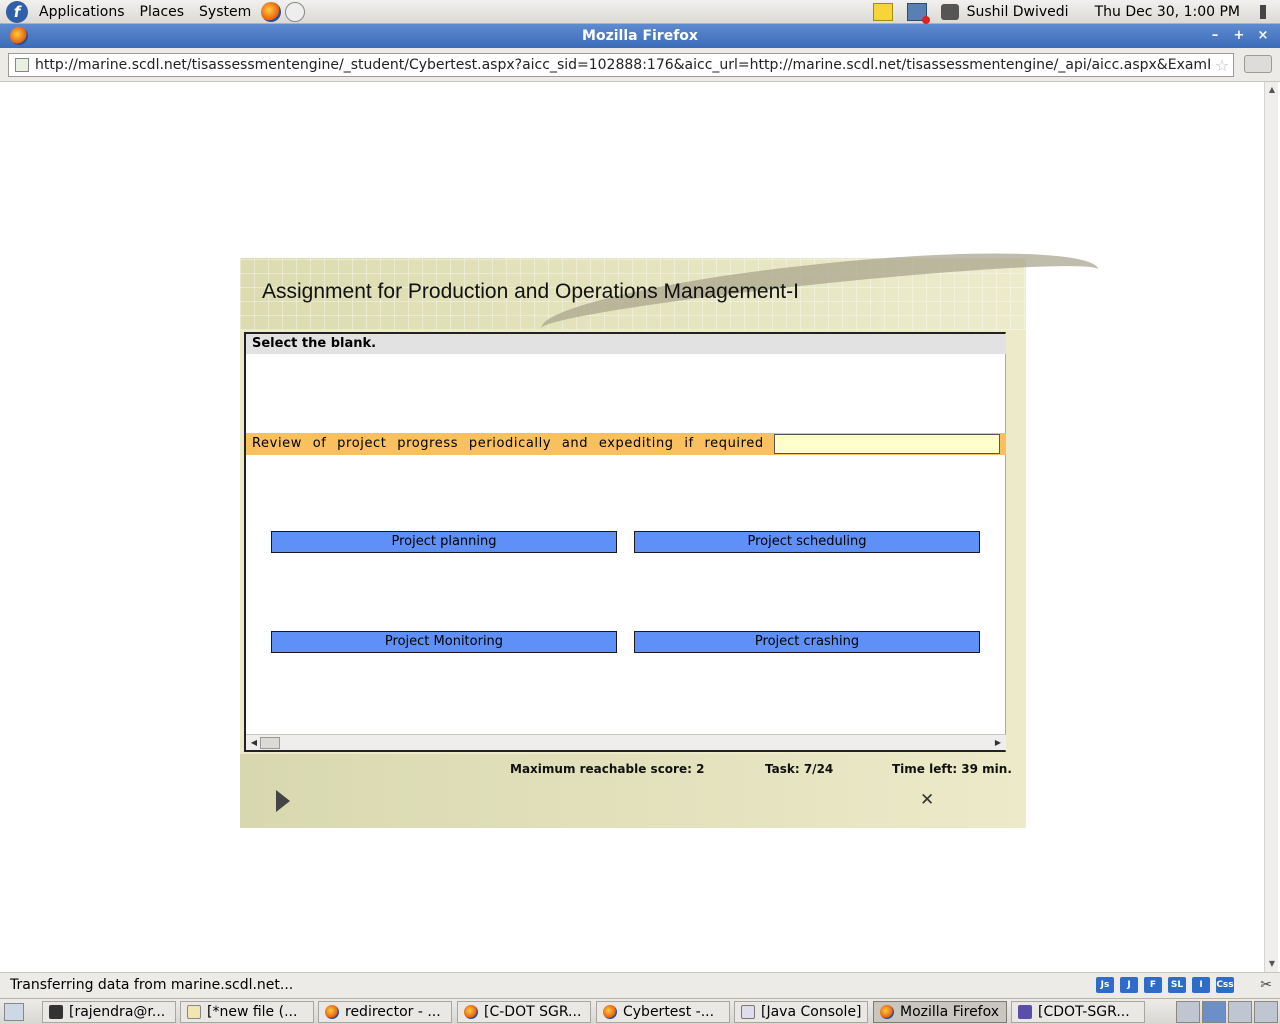 The image size is (1280, 1024). Describe the element at coordinates (444, 642) in the screenshot. I see `option-project-monitoring: Project Monitoring` at that location.